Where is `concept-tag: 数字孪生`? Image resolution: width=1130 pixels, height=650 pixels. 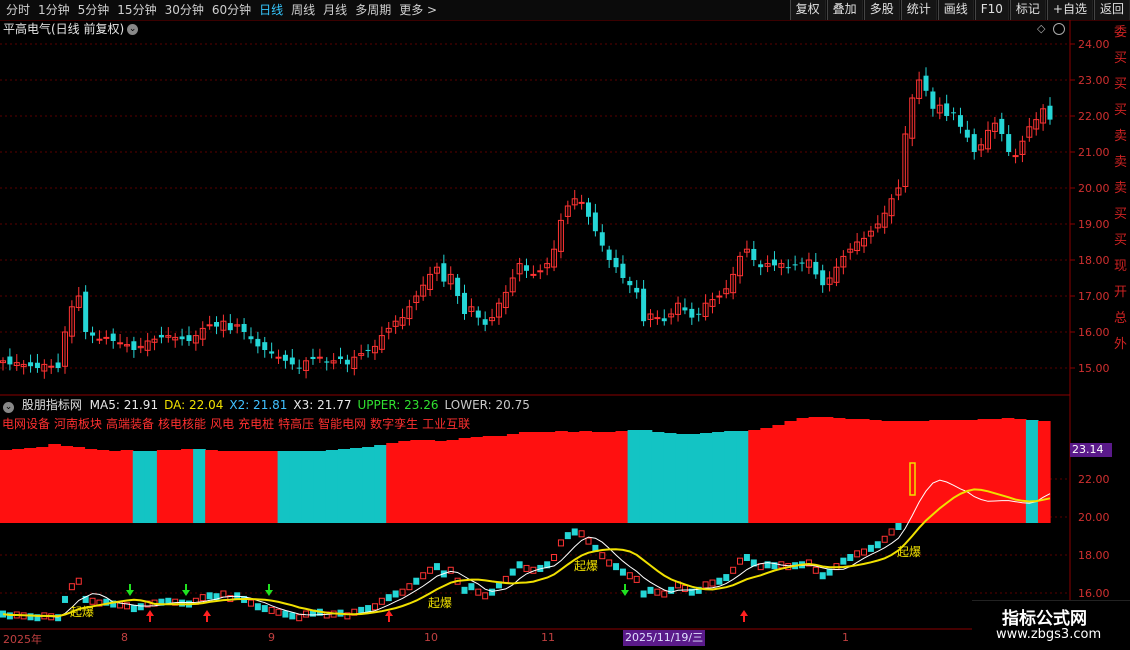 concept-tag: 数字孪生 is located at coordinates (394, 424).